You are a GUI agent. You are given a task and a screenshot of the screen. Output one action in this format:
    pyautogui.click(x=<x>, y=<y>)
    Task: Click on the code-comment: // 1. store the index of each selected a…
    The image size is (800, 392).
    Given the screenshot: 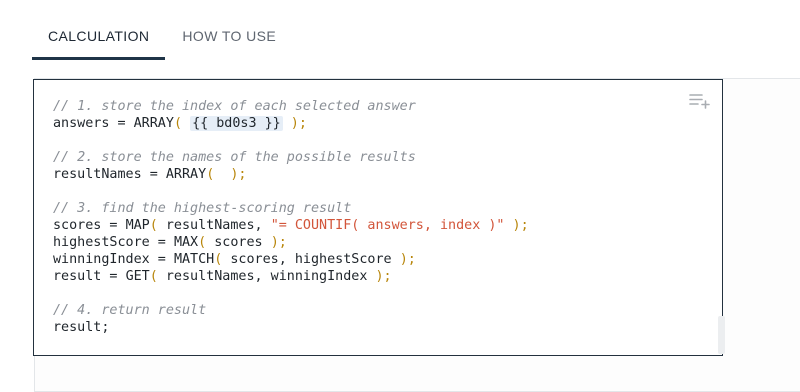 What is the action you would take?
    pyautogui.click(x=234, y=106)
    